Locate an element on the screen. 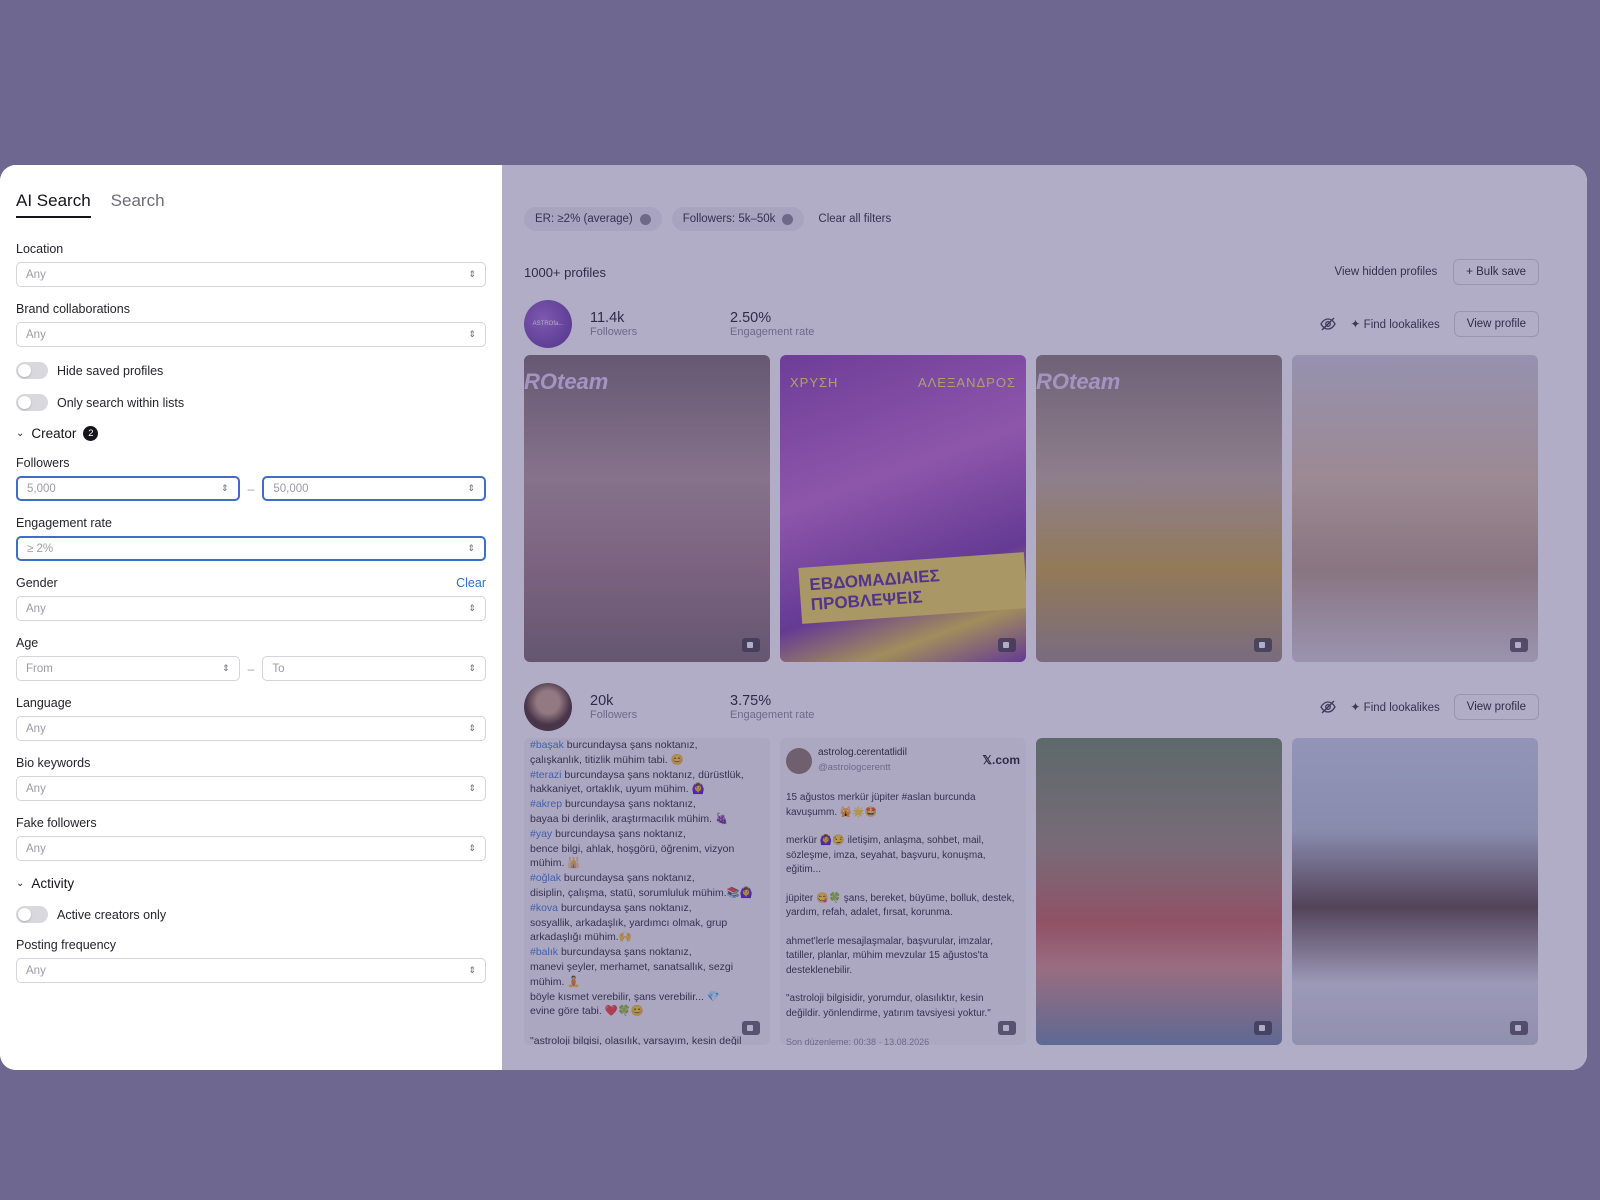 The height and width of the screenshot is (1200, 1600). tile-name-right: ΑΛΕΞΑΝΔΡΟΣ is located at coordinates (966, 382).